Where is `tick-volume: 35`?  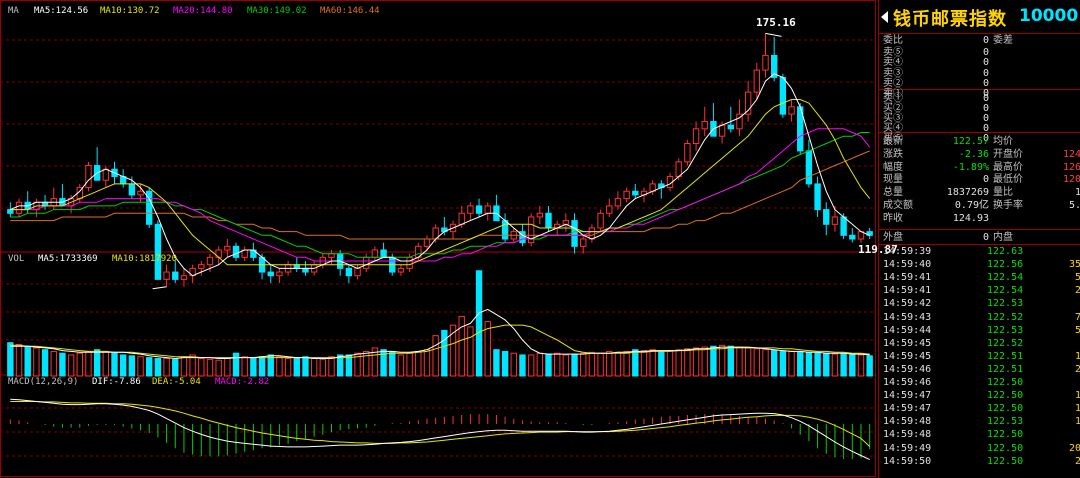 tick-volume: 35 is located at coordinates (1074, 265).